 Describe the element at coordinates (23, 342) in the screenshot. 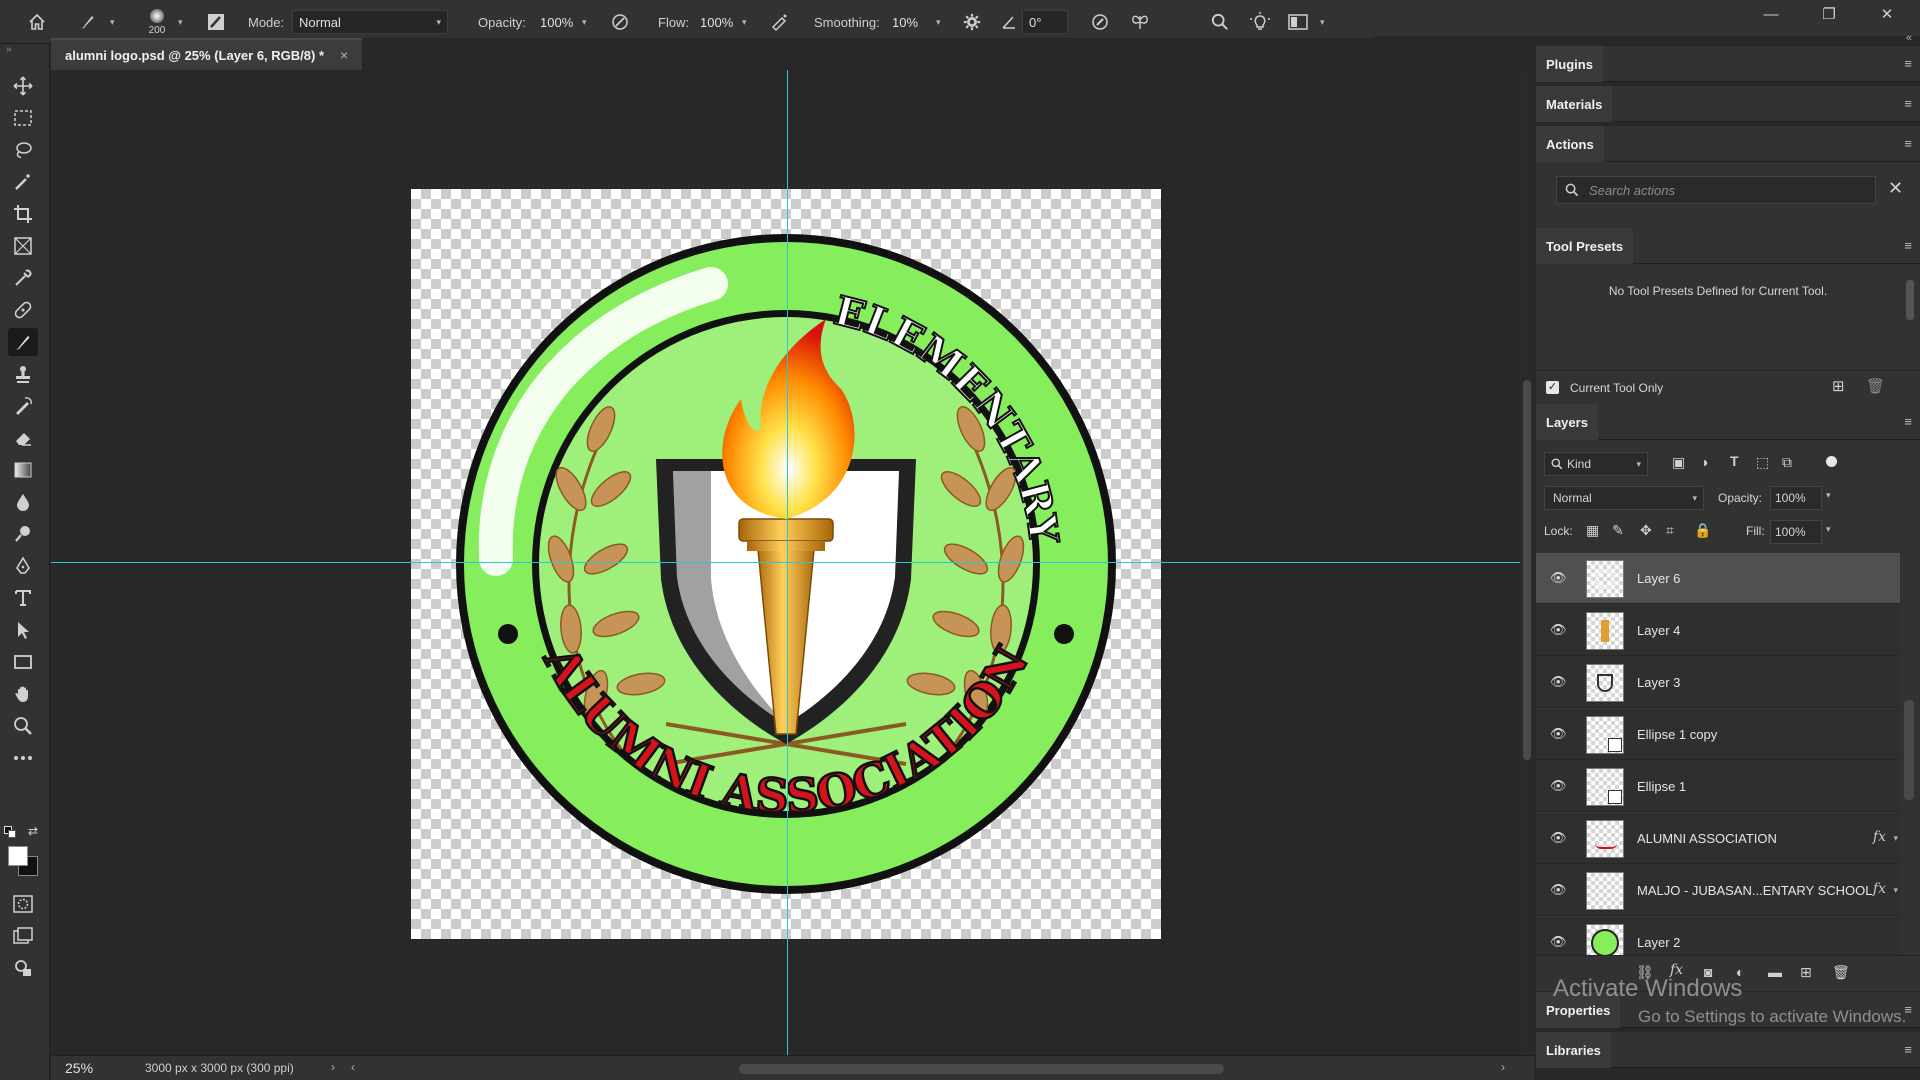

I see `brush-tool-icon` at that location.